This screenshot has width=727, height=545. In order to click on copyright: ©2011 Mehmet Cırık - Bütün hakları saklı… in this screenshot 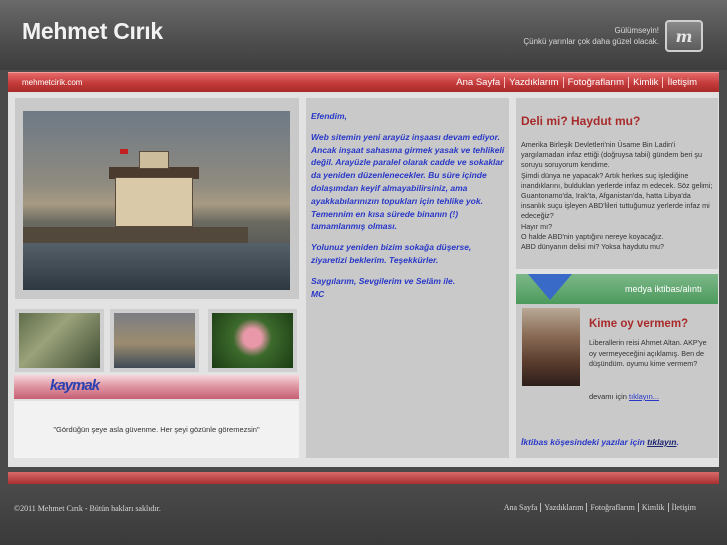, I will do `click(87, 508)`.